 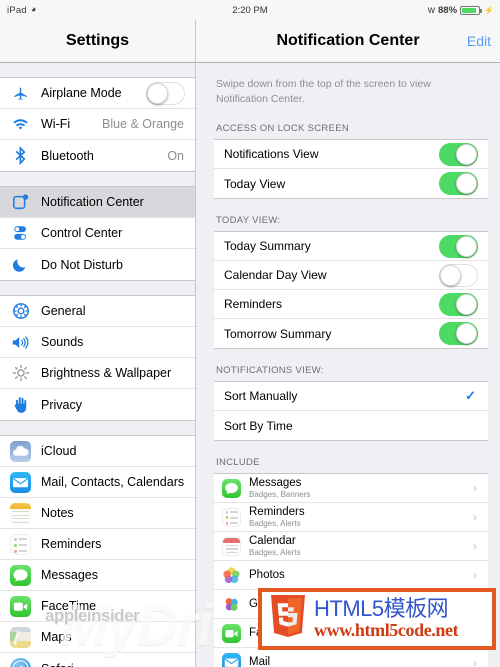 I want to click on html5code-watermark: HTML5模板网 www.html5code.net, so click(x=377, y=619).